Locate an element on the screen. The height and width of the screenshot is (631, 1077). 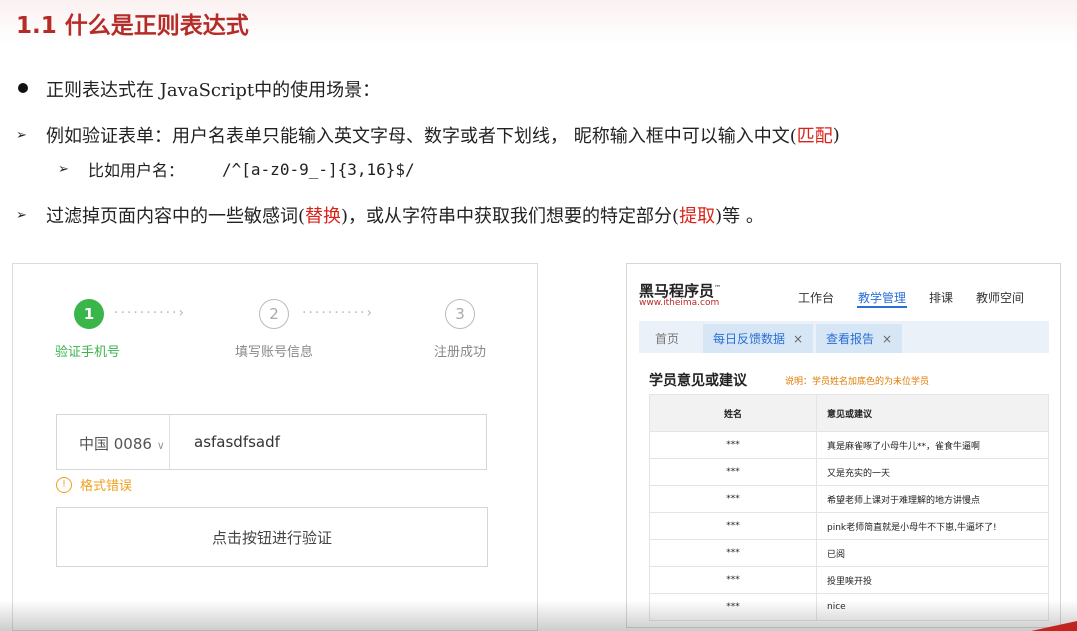
slide-title: 1.1 什么是正则表达式 is located at coordinates (132, 26).